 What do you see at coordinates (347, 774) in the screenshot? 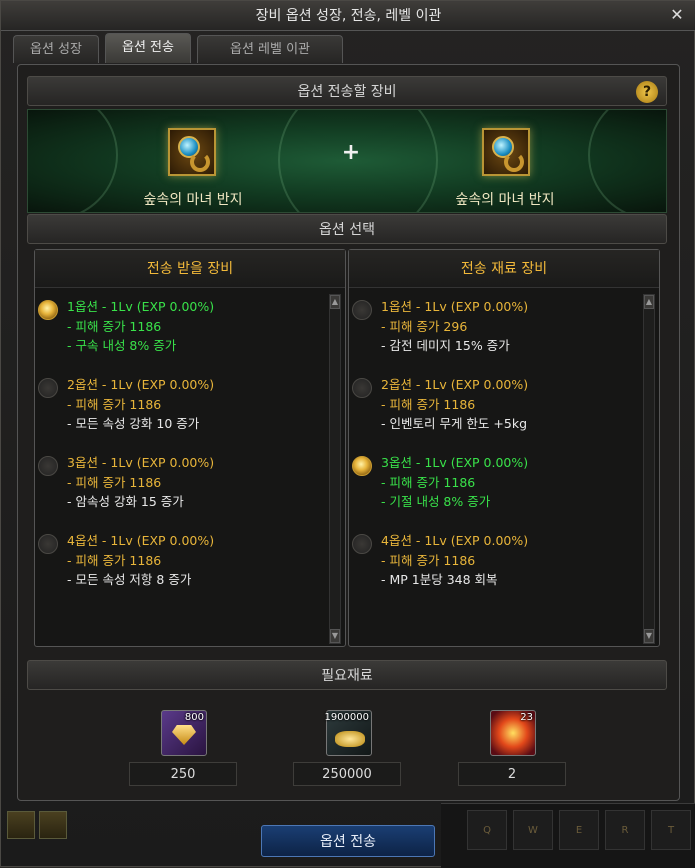
I see `material-value-2: 250000` at bounding box center [347, 774].